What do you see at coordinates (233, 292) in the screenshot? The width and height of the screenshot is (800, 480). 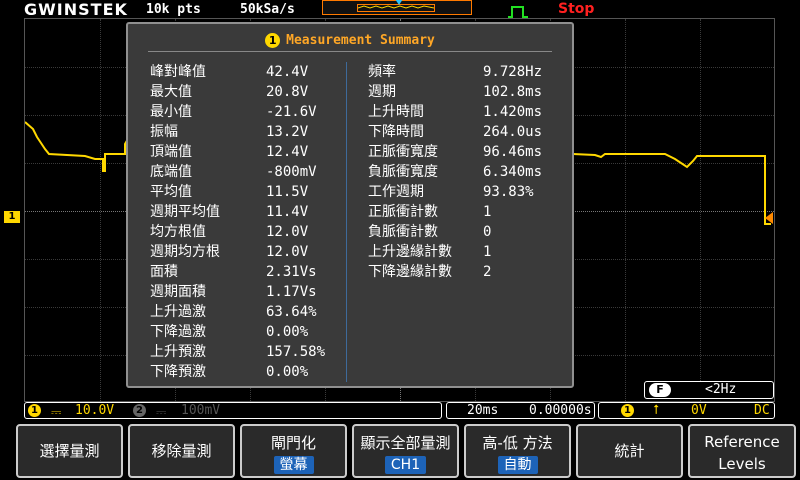 I see `measurement-row: 週期面積 1.17Vs` at bounding box center [233, 292].